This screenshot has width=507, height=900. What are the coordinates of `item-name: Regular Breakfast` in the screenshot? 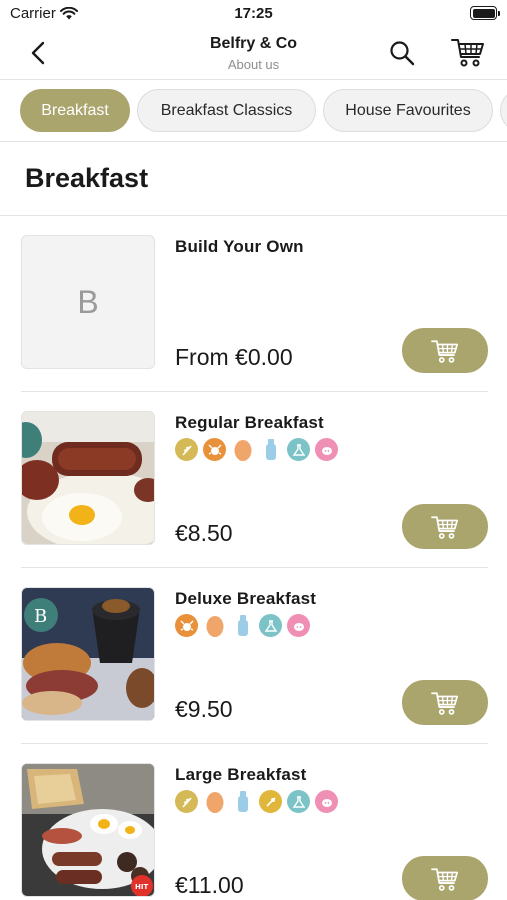 It's located at (249, 422).